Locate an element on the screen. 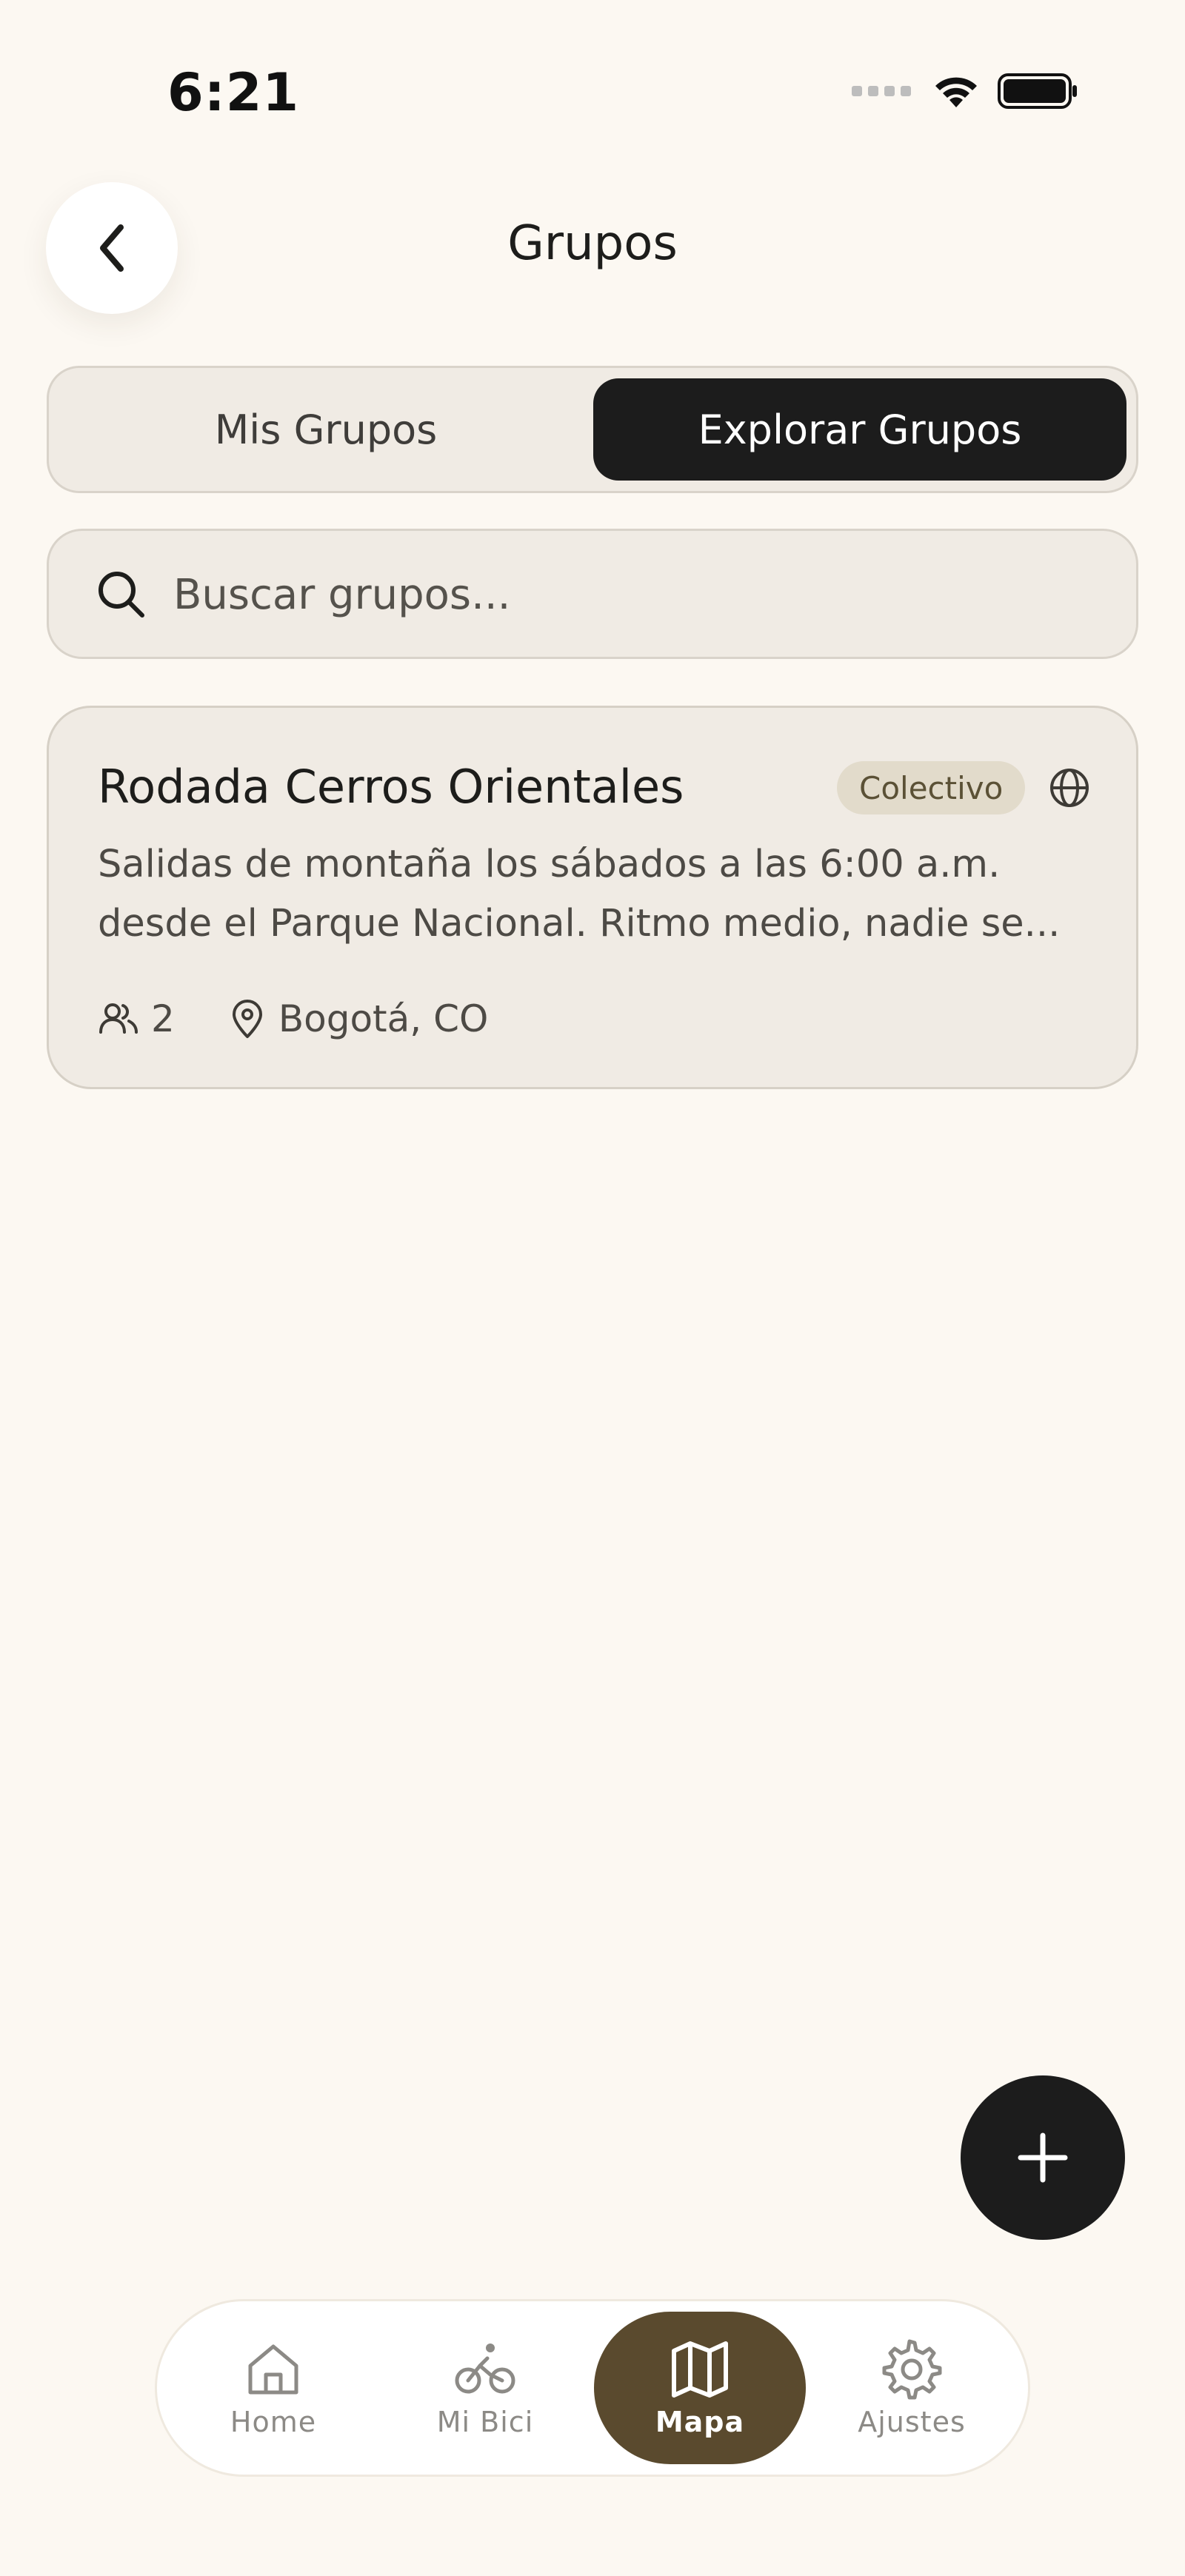 This screenshot has width=1185, height=2576. status-icons is located at coordinates (966, 91).